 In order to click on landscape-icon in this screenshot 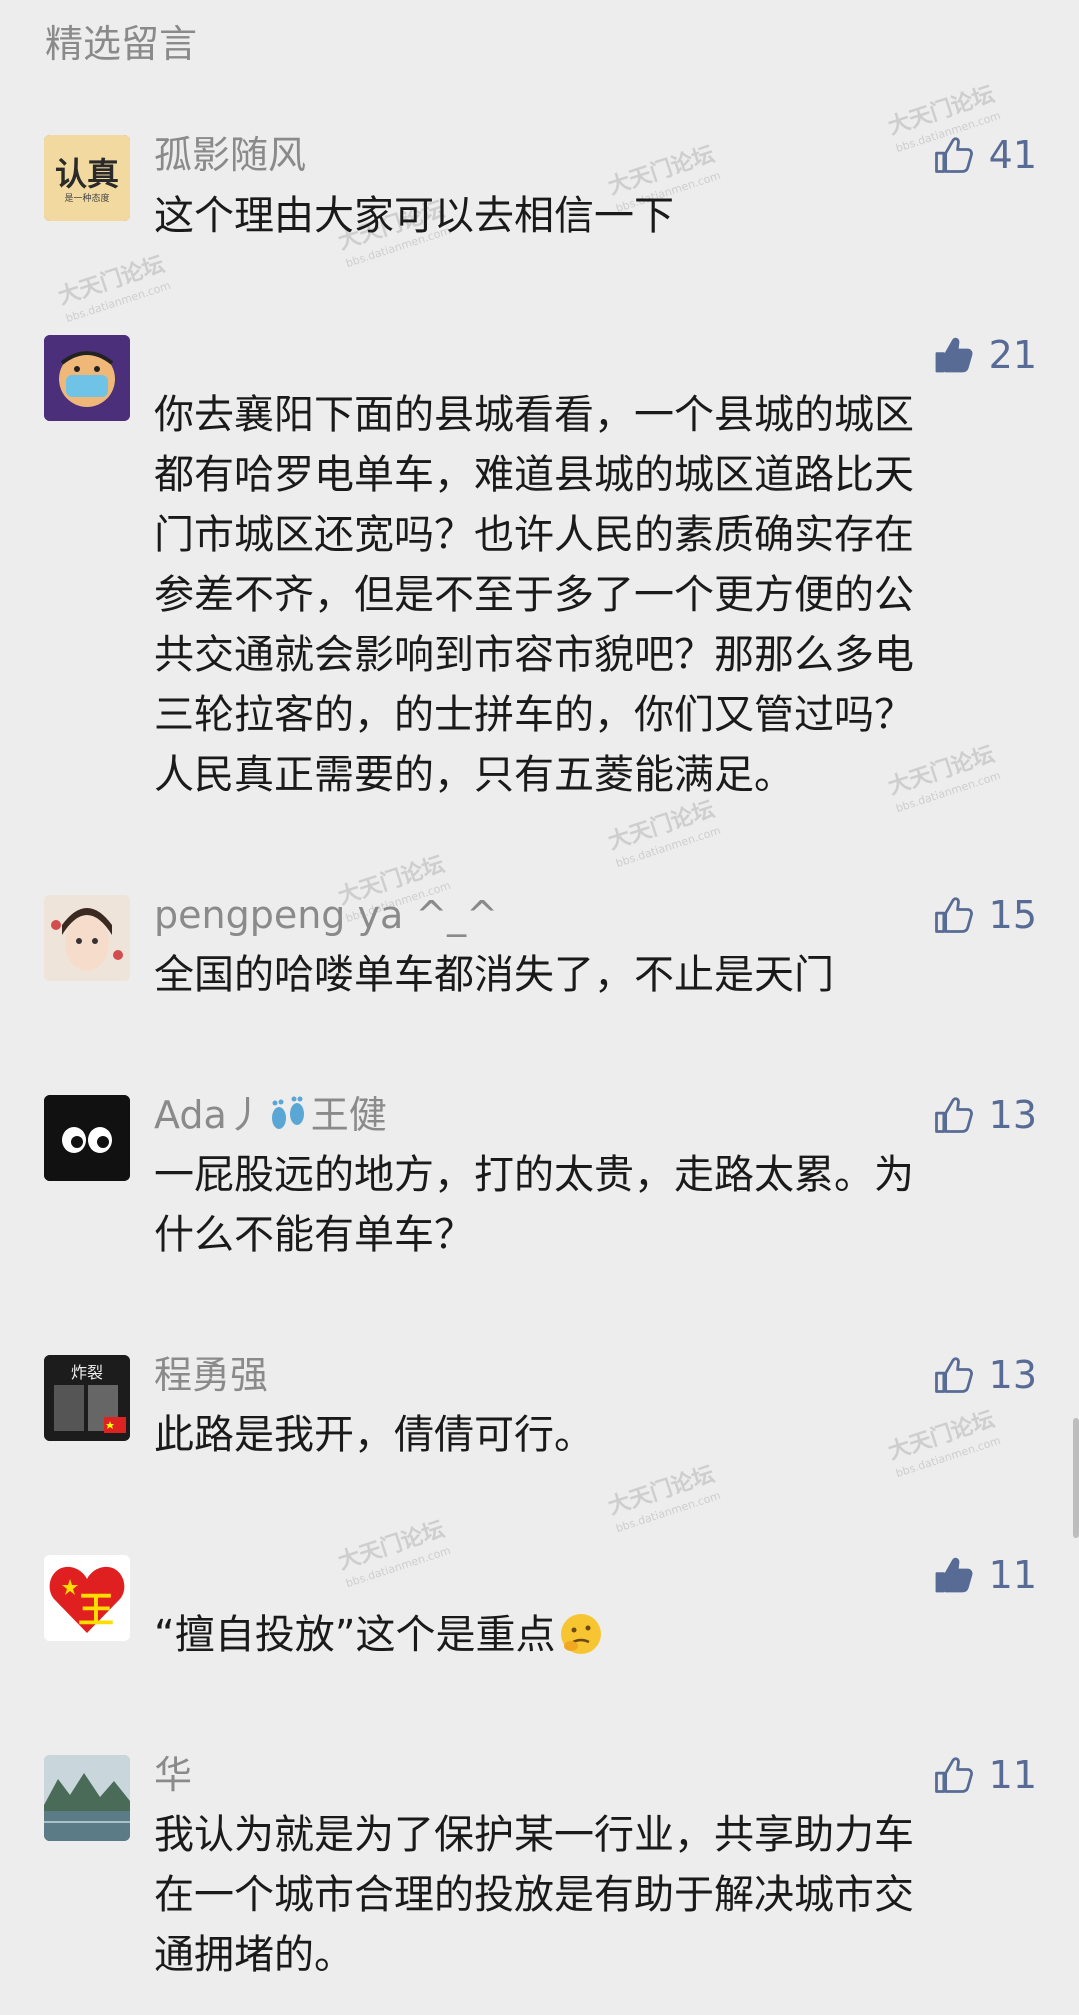, I will do `click(87, 1798)`.